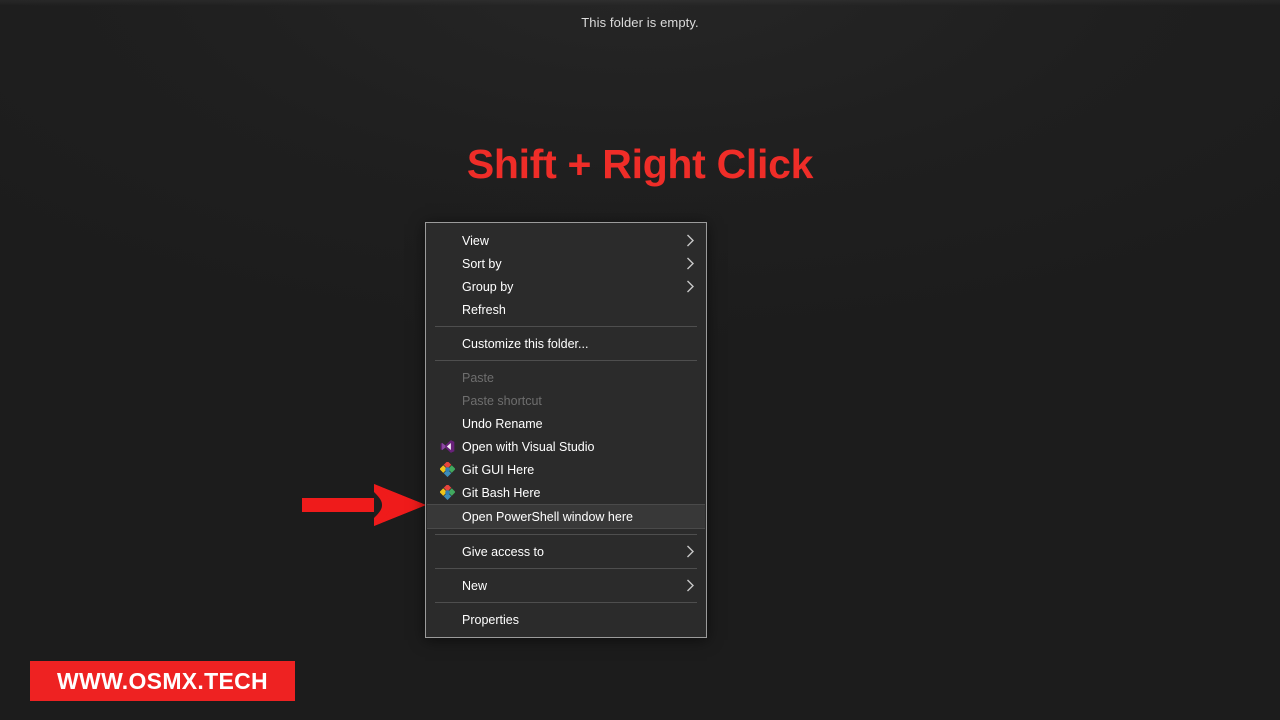 Image resolution: width=1280 pixels, height=720 pixels. I want to click on menu-item-label: Sort by, so click(482, 263).